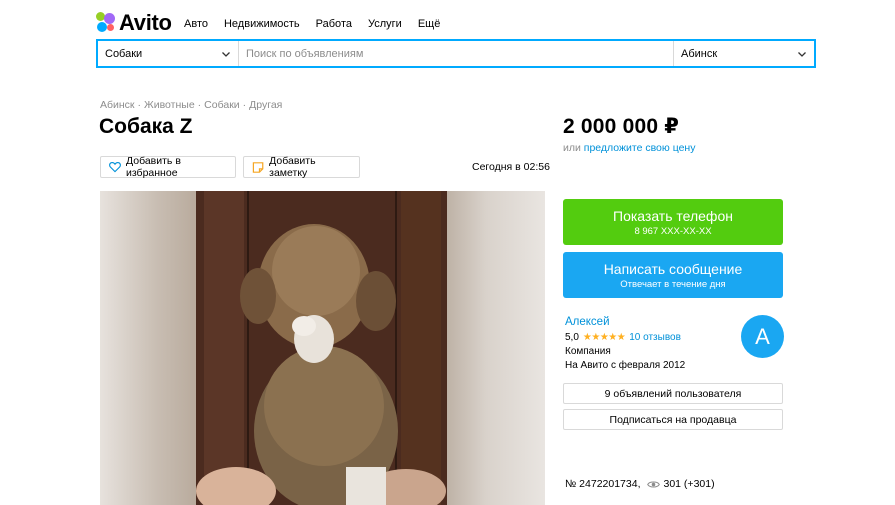  I want to click on price-offer-prefix: или, so click(572, 148).